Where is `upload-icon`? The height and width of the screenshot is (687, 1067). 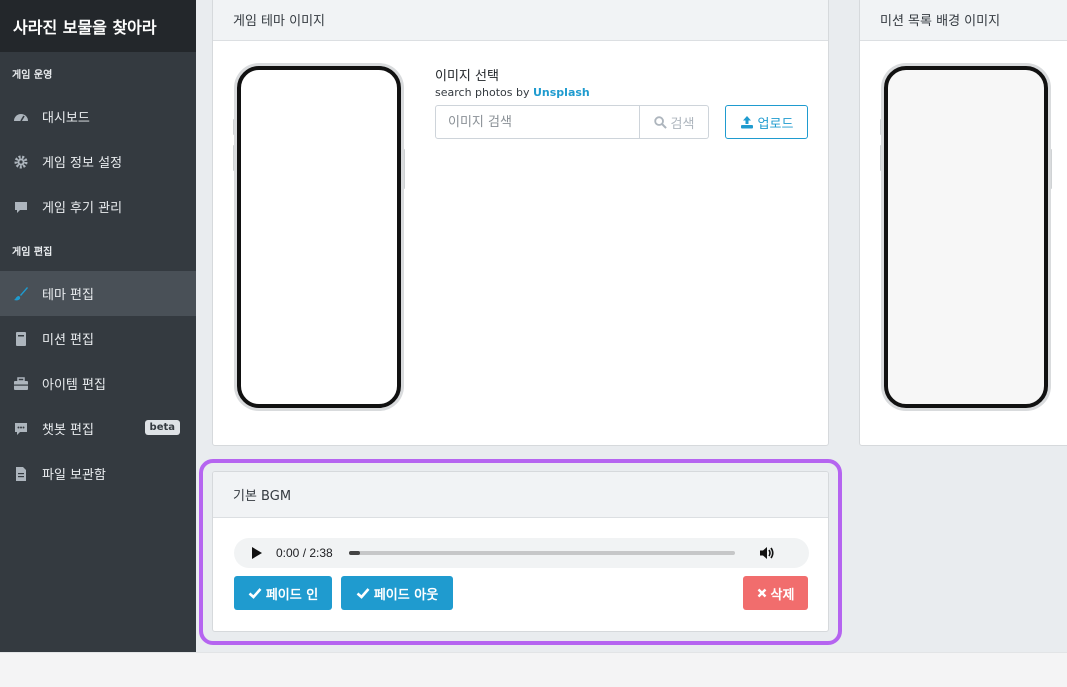 upload-icon is located at coordinates (746, 122).